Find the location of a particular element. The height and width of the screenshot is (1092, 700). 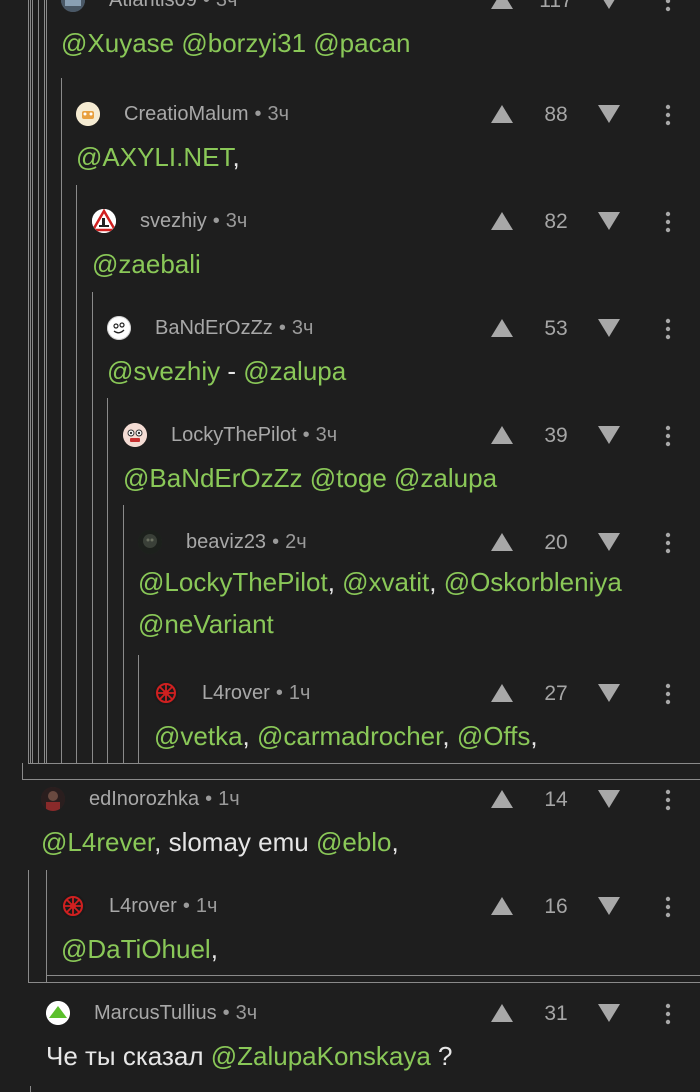

mention-link: @svezhiy is located at coordinates (163, 371).